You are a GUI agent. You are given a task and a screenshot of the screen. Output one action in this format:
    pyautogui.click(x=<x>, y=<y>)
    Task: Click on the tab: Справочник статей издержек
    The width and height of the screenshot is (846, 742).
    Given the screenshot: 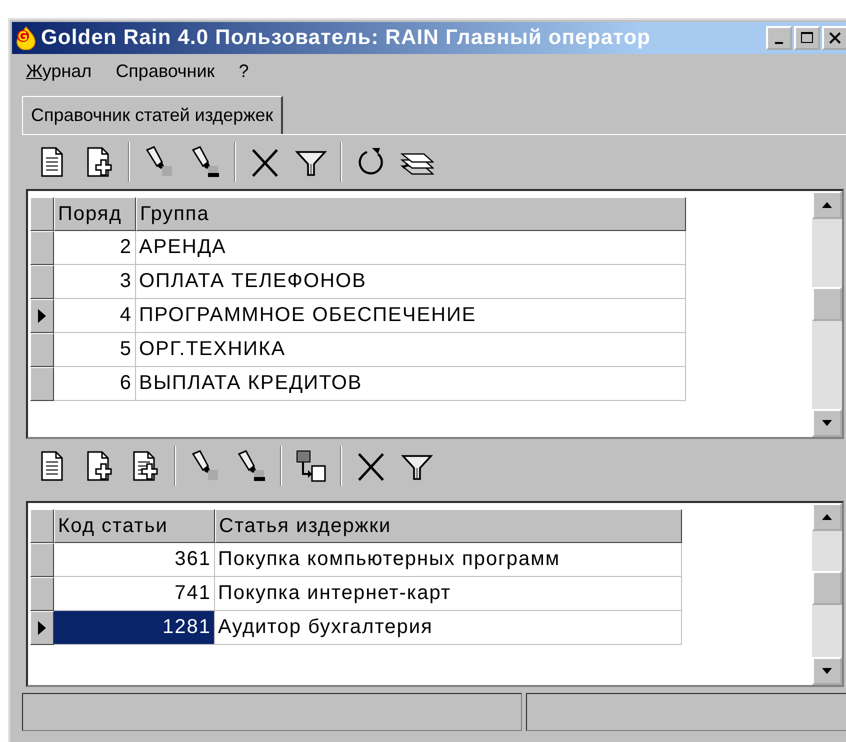 What is the action you would take?
    pyautogui.click(x=153, y=115)
    